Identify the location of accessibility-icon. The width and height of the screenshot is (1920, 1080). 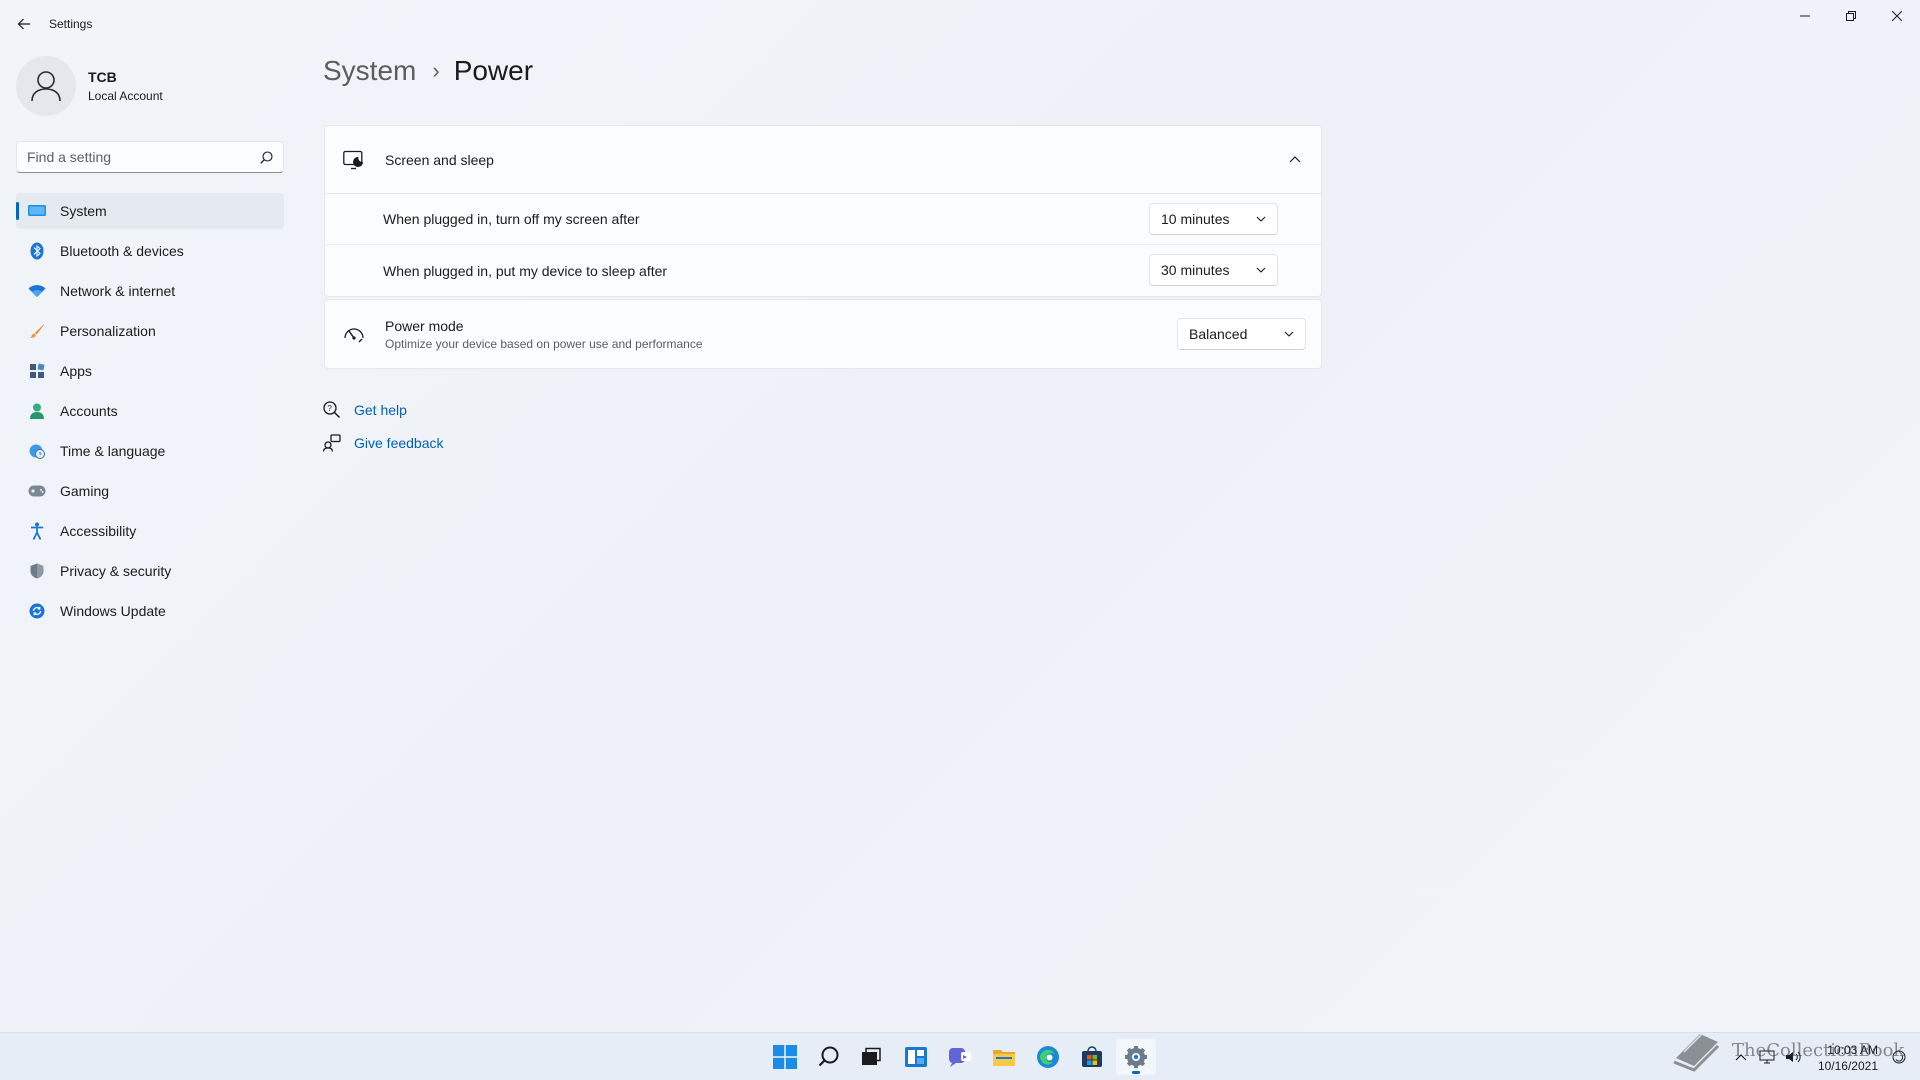
(37, 531).